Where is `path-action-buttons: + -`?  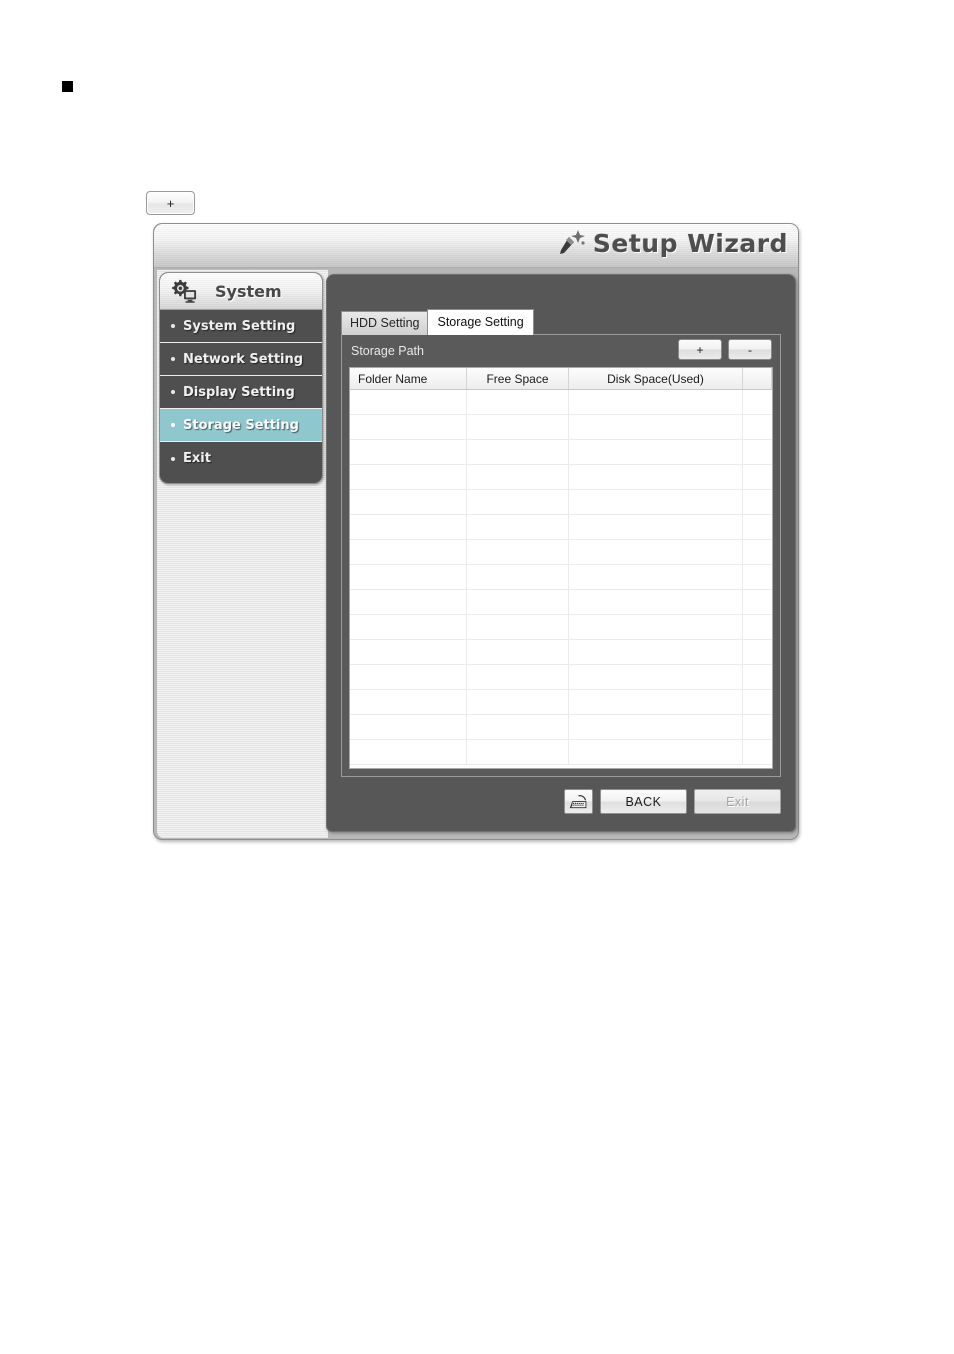
path-action-buttons: + - is located at coordinates (725, 349).